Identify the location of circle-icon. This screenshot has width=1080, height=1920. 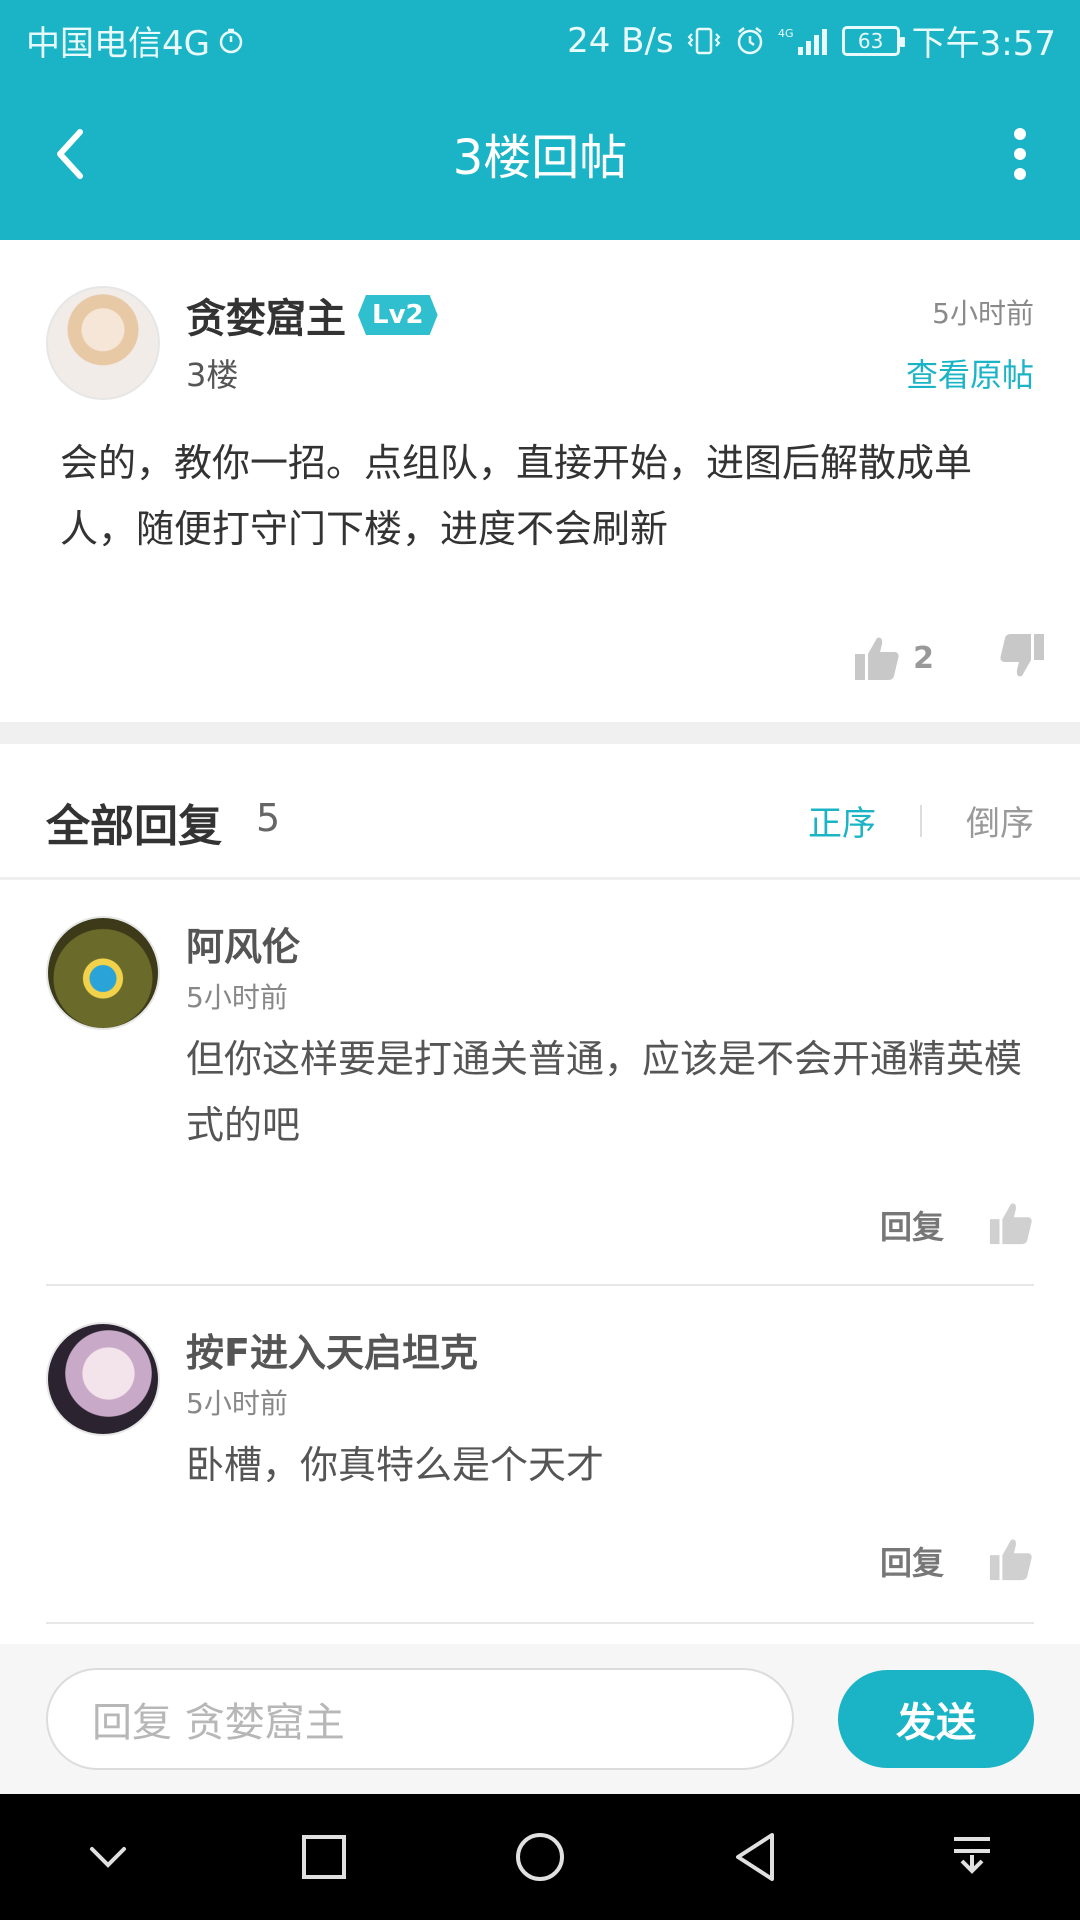
(540, 1857).